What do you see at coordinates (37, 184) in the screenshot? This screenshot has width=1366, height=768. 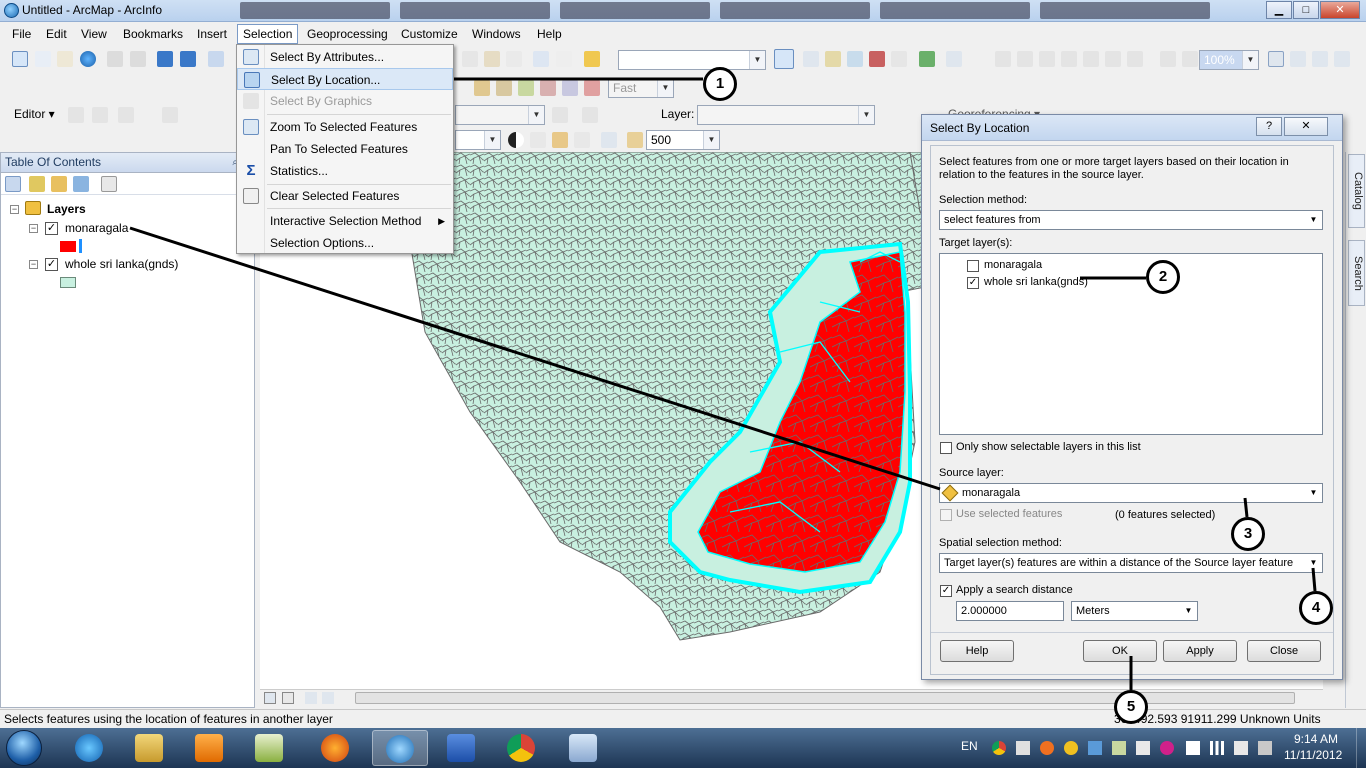 I see `list-by-source-icon` at bounding box center [37, 184].